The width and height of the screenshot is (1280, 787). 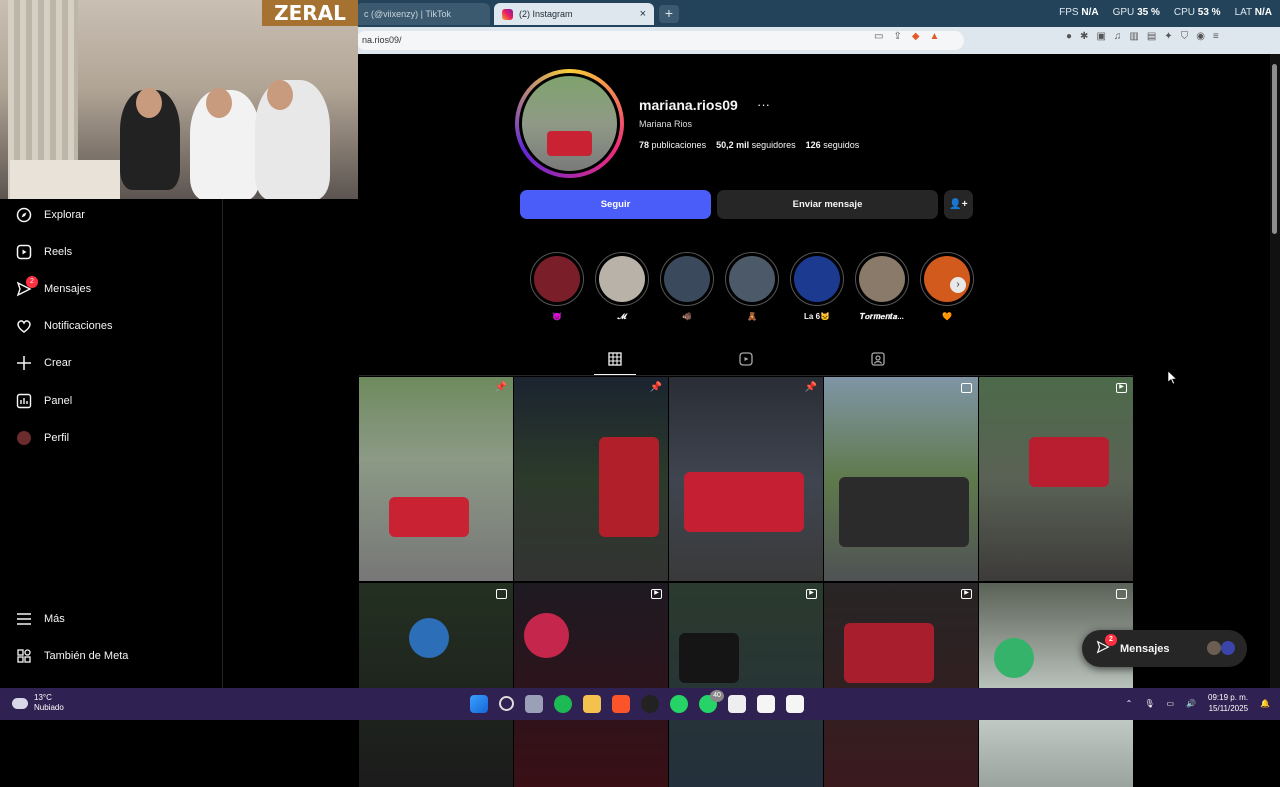 I want to click on tab-tagged, so click(x=878, y=360).